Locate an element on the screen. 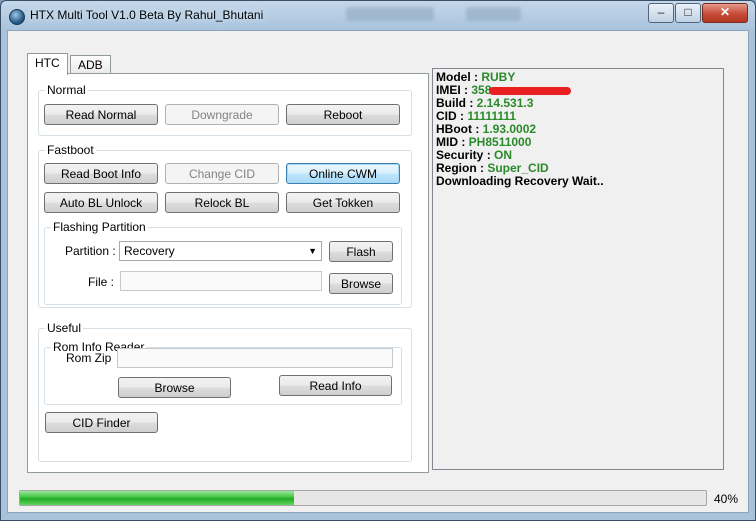  read-boot-info-button: Read Boot Info is located at coordinates (101, 173).